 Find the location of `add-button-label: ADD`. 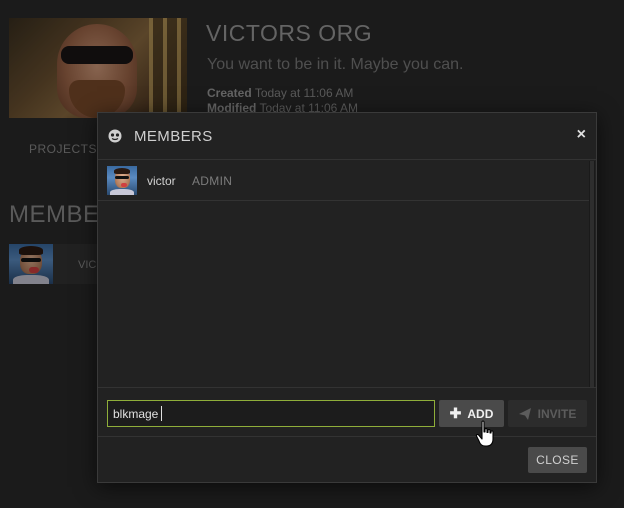

add-button-label: ADD is located at coordinates (480, 413).